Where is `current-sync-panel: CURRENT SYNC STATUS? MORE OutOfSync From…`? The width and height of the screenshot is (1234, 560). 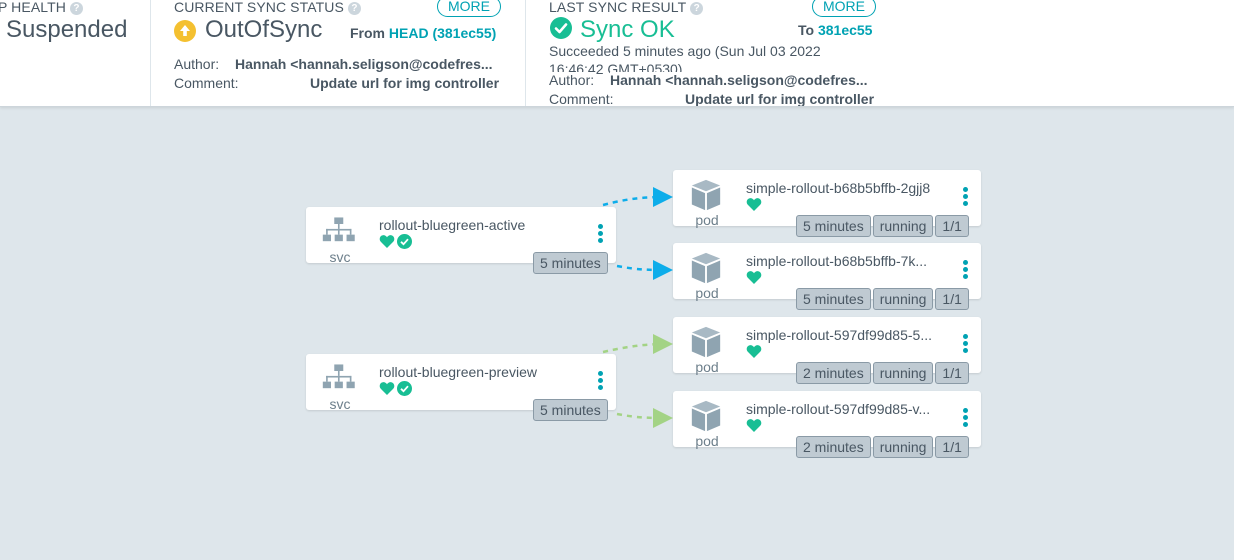
current-sync-panel: CURRENT SYNC STATUS? MORE OutOfSync From… is located at coordinates (337, 53).